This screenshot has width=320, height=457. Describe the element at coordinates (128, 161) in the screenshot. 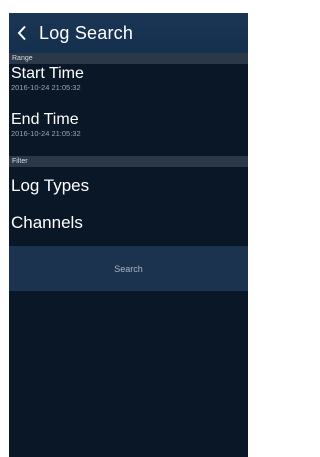

I see `section-header-filter: Filter` at that location.